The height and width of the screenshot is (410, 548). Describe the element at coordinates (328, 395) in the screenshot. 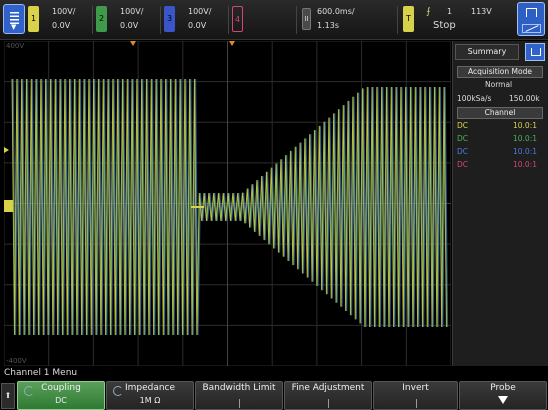

I see `fine-adjustment-softkey: Fine Adjustment` at that location.